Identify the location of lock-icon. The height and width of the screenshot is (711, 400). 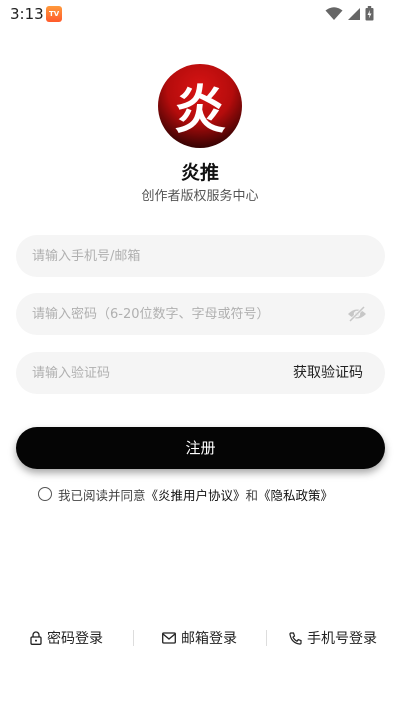
(36, 638).